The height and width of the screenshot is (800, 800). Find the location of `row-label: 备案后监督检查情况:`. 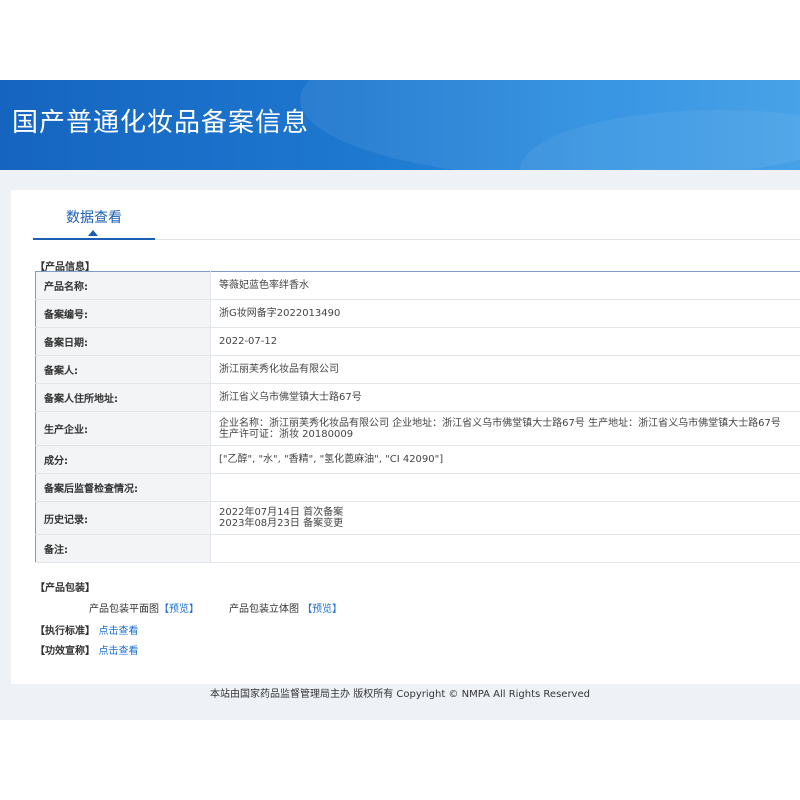

row-label: 备案后监督检查情况: is located at coordinates (123, 487).